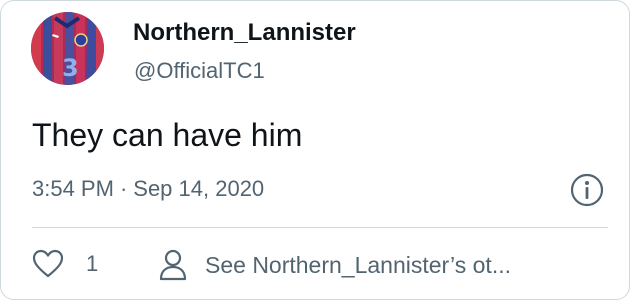 This screenshot has height=300, width=630. What do you see at coordinates (244, 33) in the screenshot?
I see `author-display-name: Northern_Lannister` at bounding box center [244, 33].